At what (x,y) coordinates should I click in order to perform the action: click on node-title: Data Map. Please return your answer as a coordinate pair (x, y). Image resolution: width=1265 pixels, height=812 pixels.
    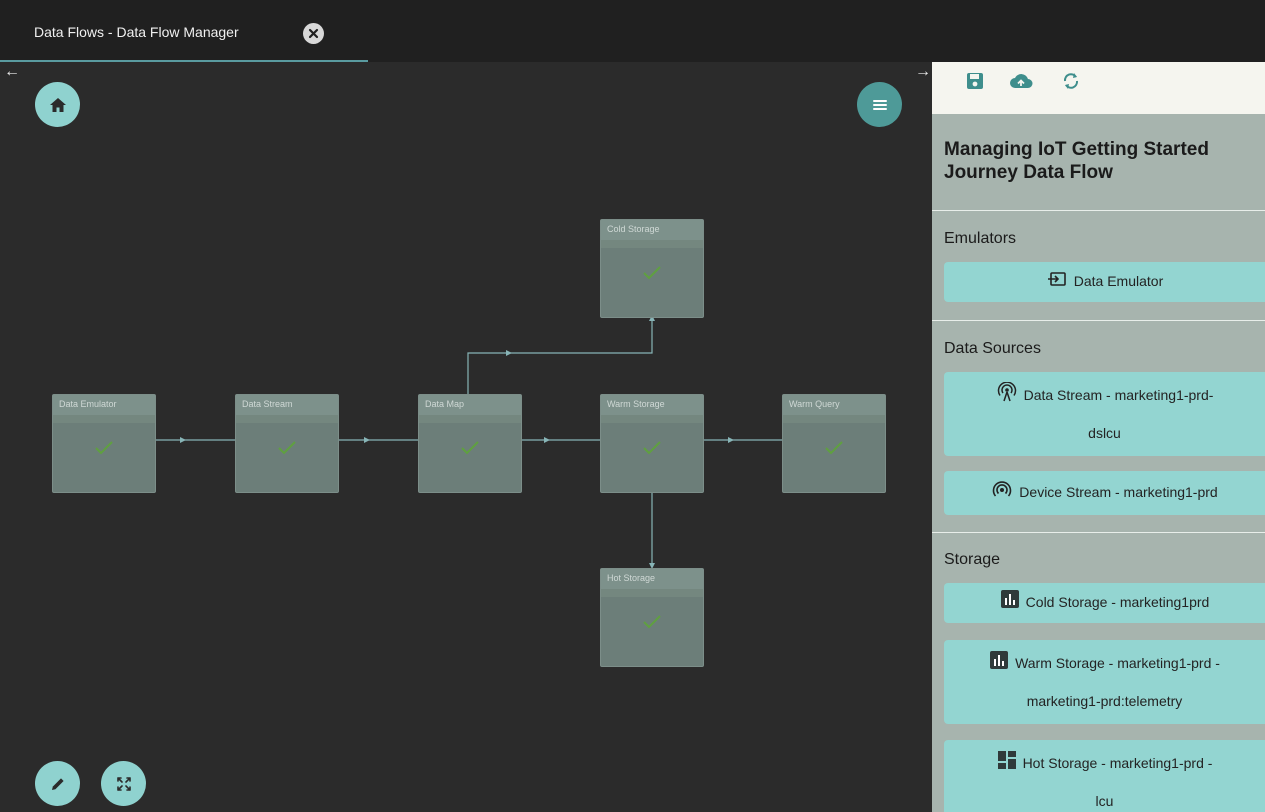
    Looking at the image, I should click on (470, 405).